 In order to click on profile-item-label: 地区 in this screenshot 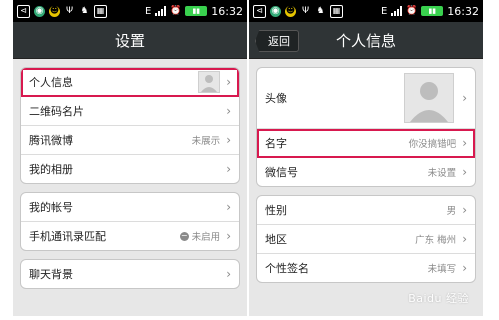, I will do `click(276, 239)`.